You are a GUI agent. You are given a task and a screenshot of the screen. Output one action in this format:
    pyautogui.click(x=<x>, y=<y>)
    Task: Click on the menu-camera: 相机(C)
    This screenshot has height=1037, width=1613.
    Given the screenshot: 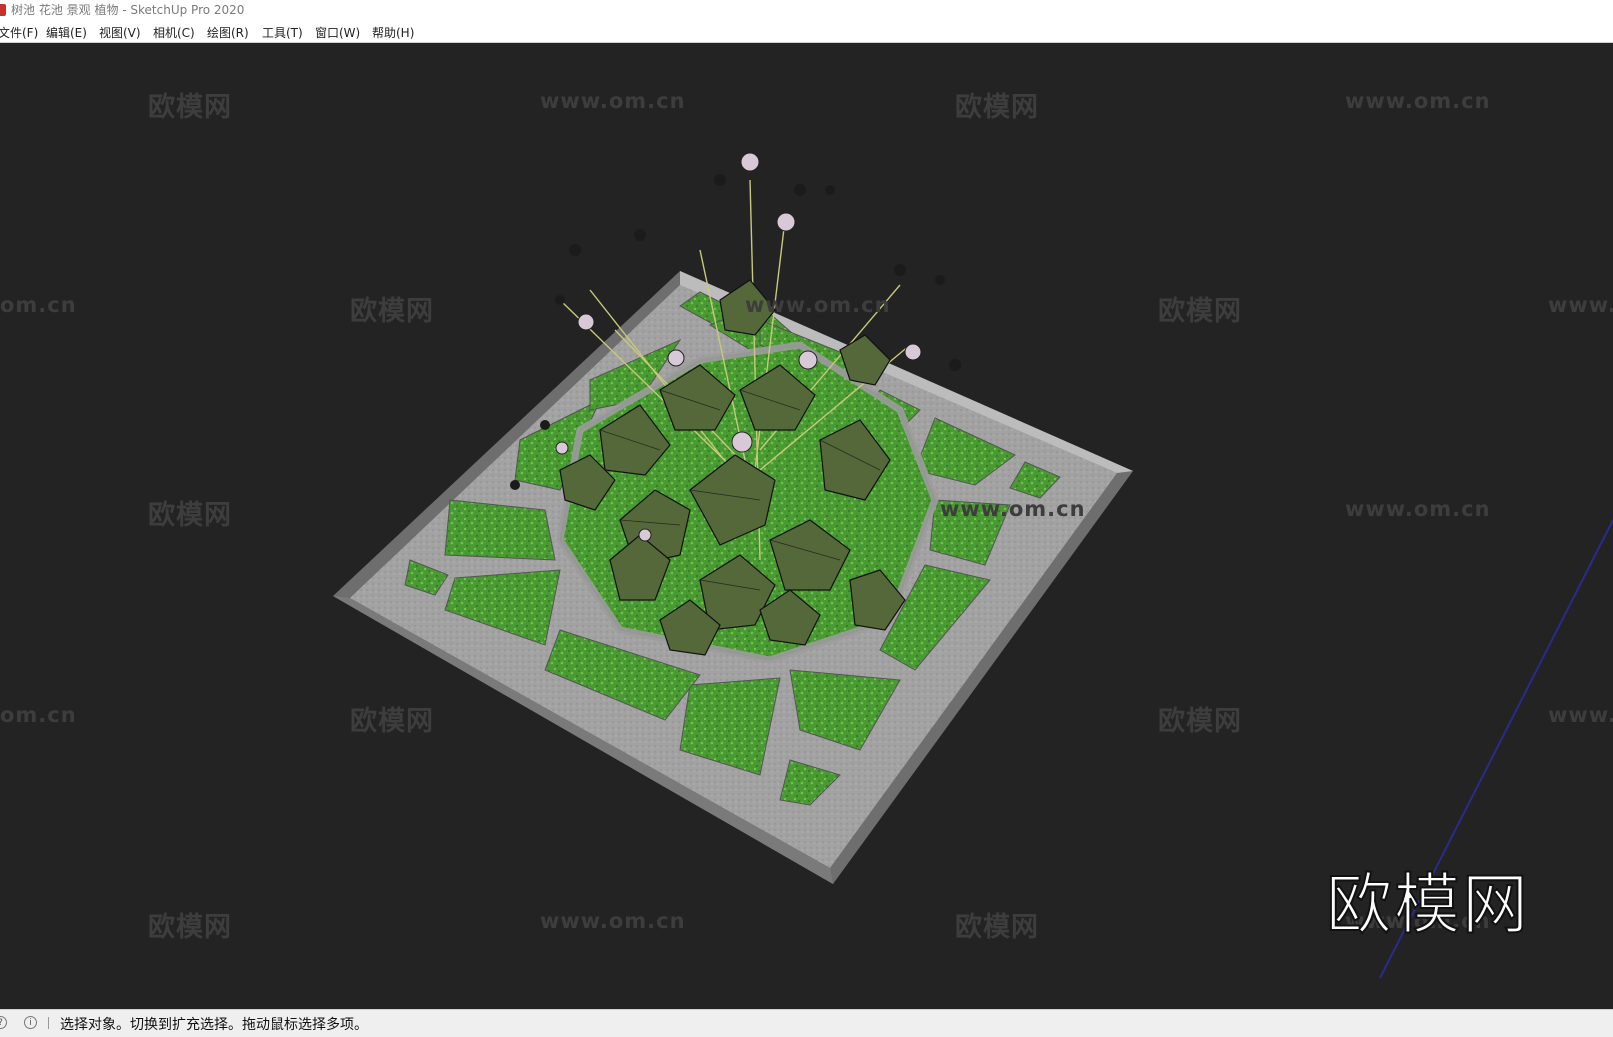 What is the action you would take?
    pyautogui.click(x=174, y=32)
    